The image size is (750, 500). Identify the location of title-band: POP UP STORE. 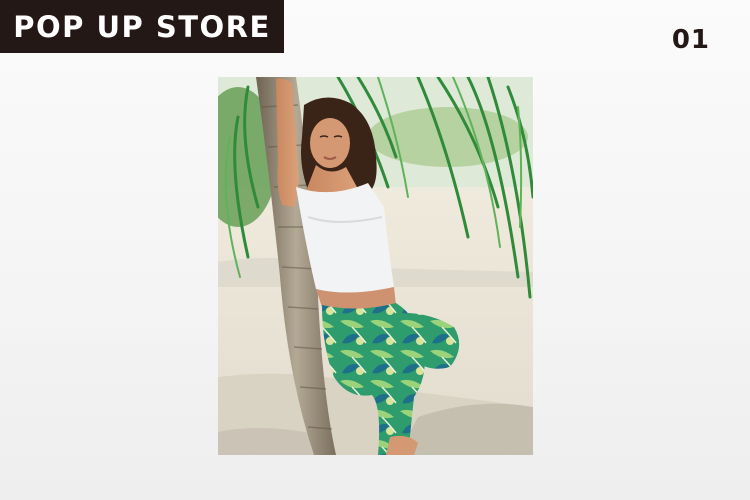
(142, 26).